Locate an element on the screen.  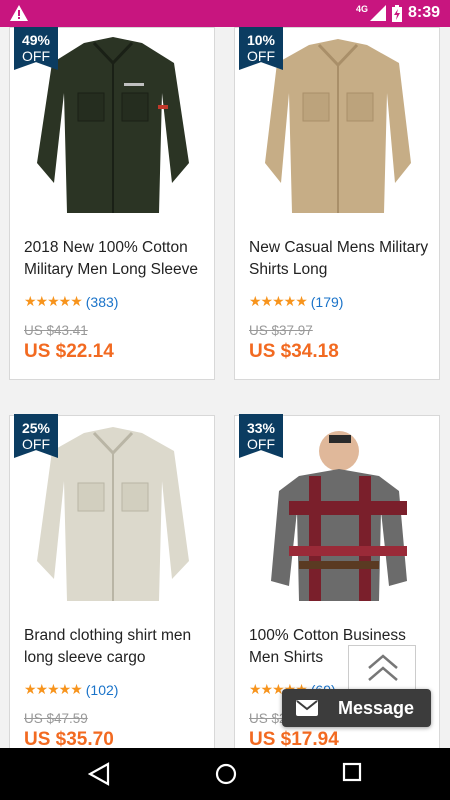
review-count: (102) is located at coordinates (102, 690).